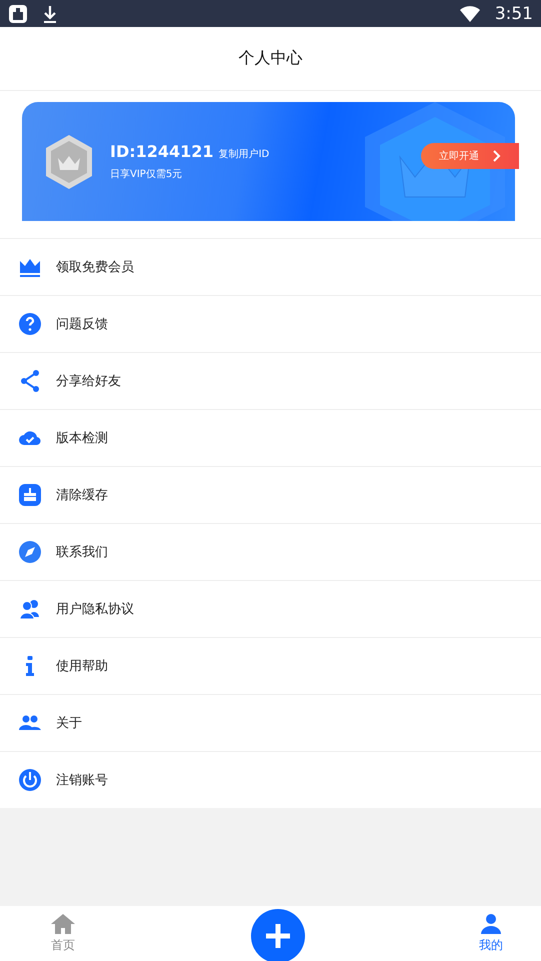  I want to click on menu-item: 关于, so click(270, 723).